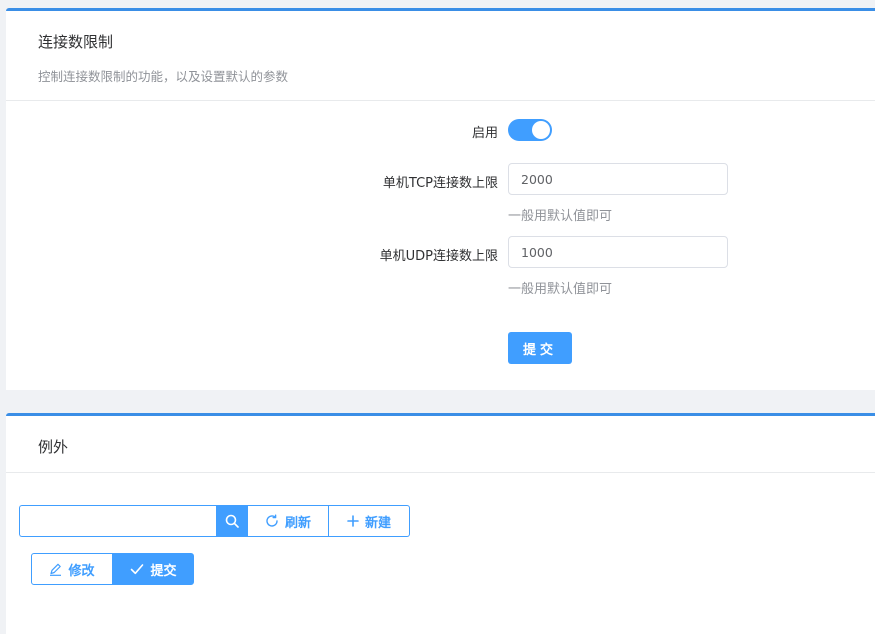 This screenshot has height=634, width=875. I want to click on pencil-icon, so click(55, 569).